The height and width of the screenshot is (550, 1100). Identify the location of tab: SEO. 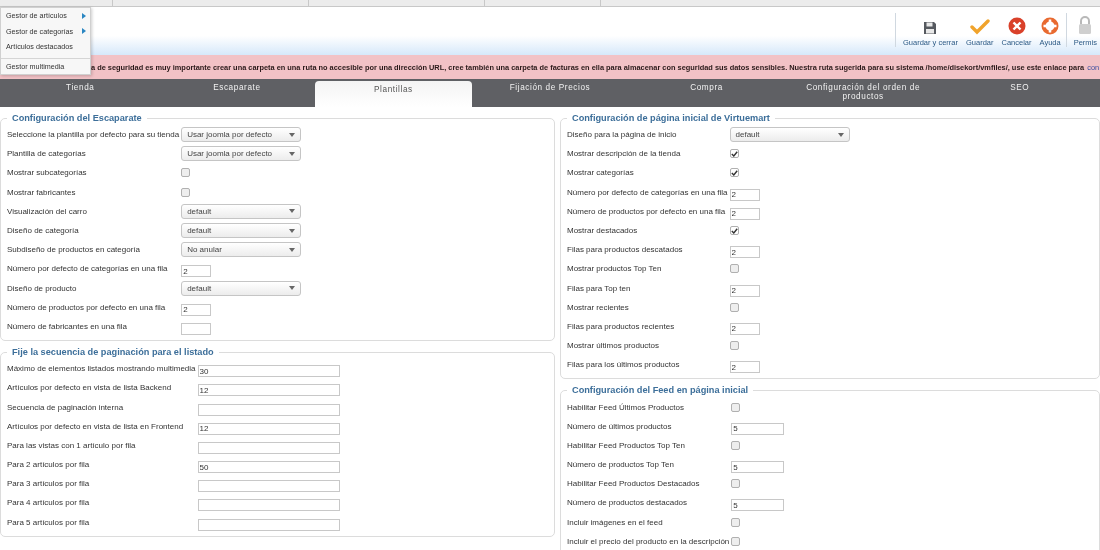
(1019, 93).